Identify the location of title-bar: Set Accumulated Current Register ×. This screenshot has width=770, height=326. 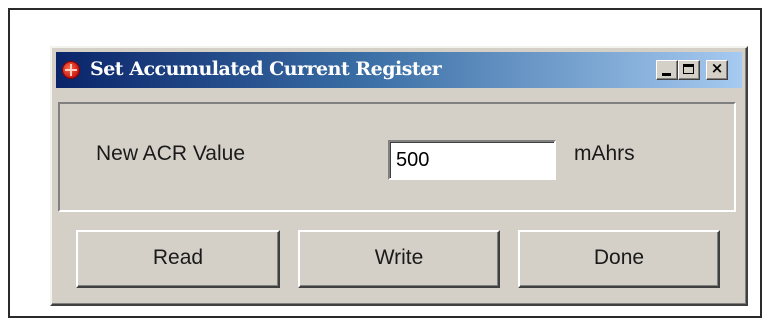
(399, 70).